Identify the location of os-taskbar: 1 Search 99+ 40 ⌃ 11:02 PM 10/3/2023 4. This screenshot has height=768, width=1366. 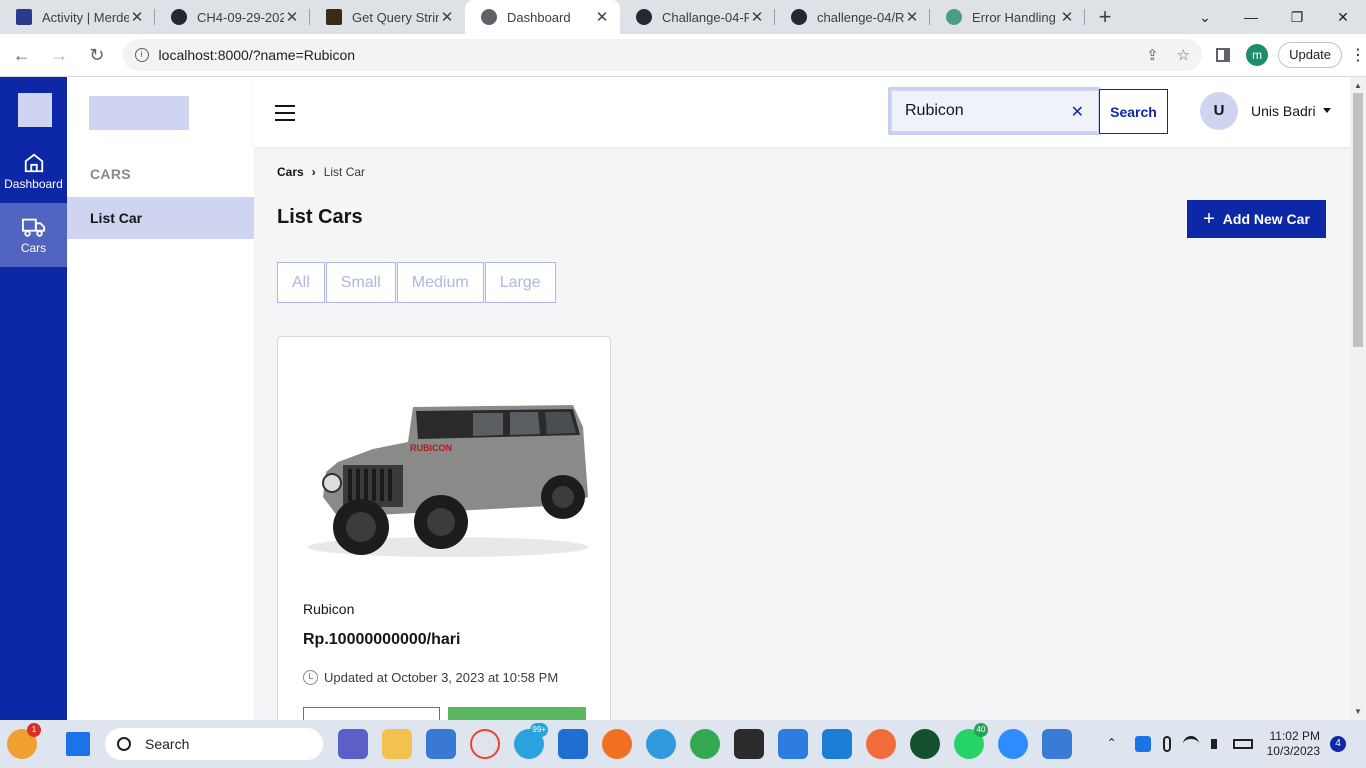
(683, 744).